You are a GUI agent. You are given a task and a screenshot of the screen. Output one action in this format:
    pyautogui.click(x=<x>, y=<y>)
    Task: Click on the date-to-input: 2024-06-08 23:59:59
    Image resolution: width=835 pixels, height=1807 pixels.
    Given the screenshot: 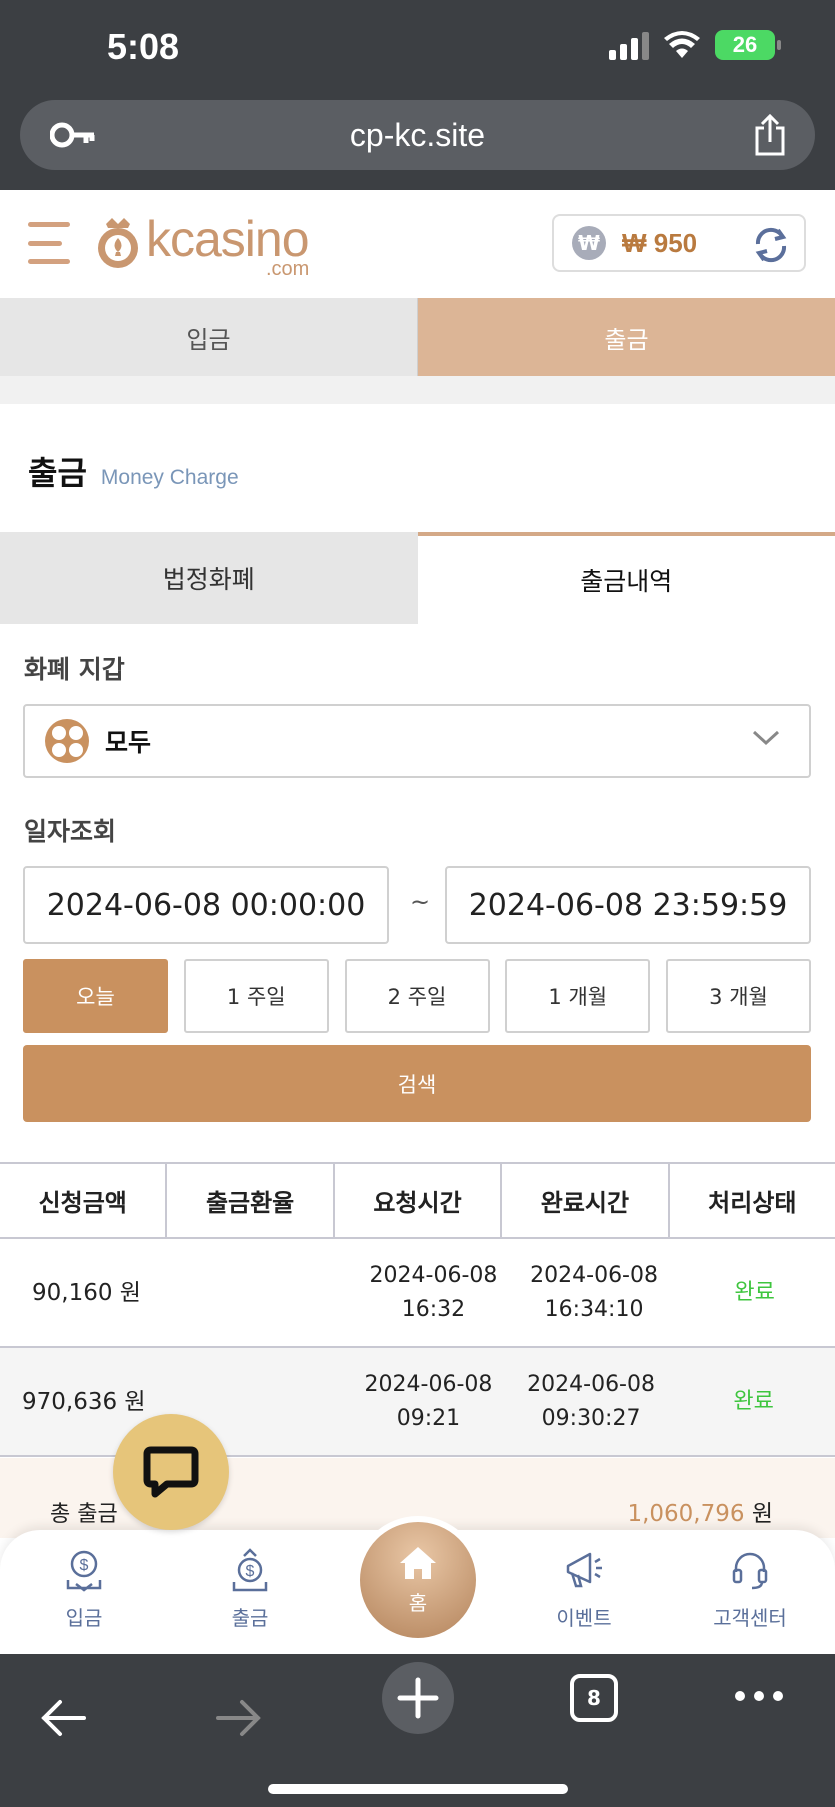 What is the action you would take?
    pyautogui.click(x=628, y=905)
    